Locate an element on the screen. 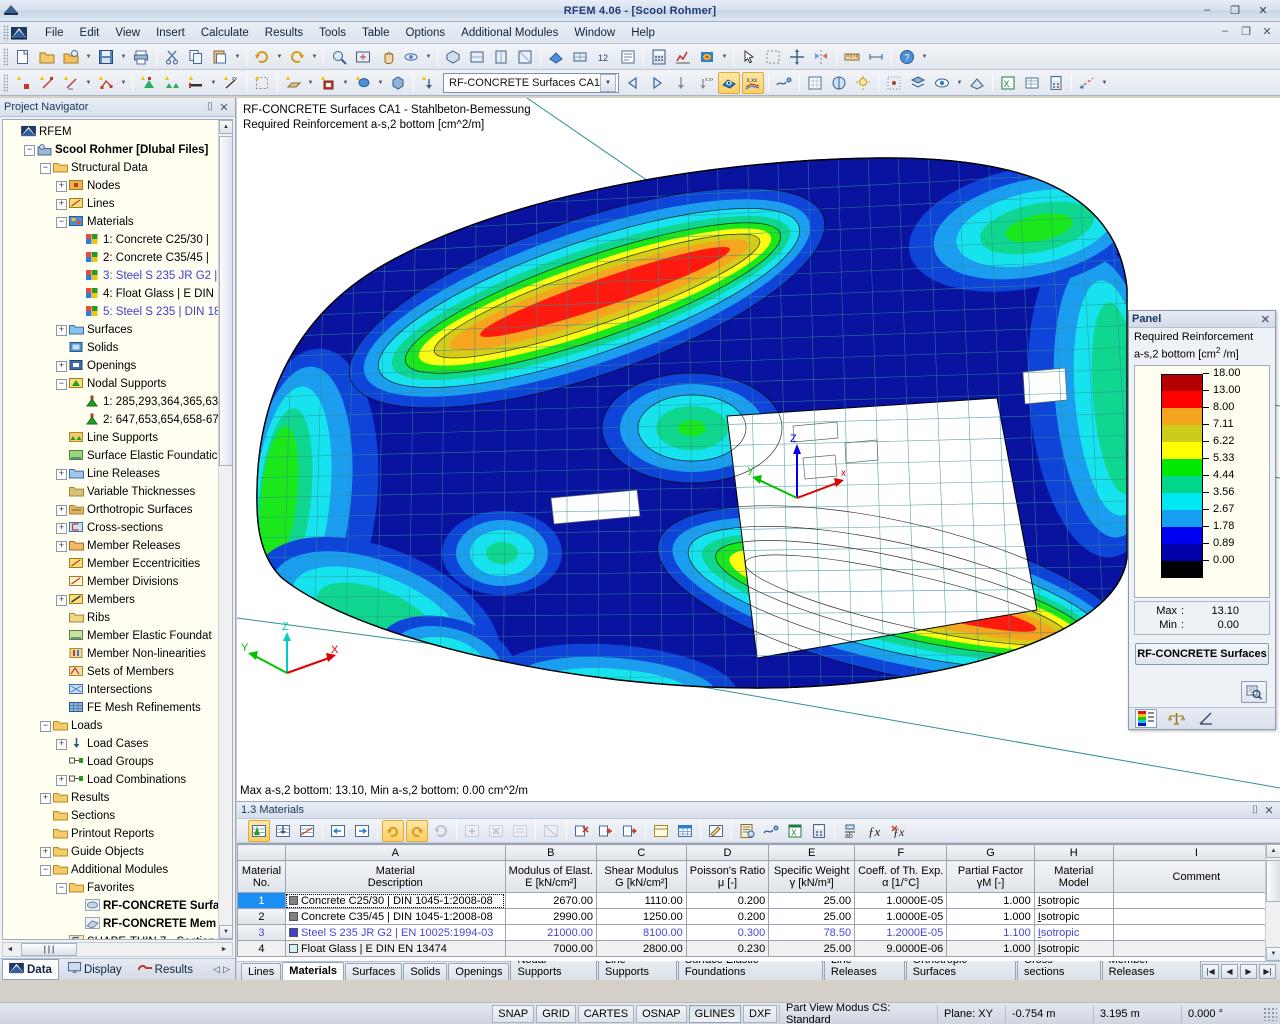  tree-item: Line Supports is located at coordinates (118, 438).